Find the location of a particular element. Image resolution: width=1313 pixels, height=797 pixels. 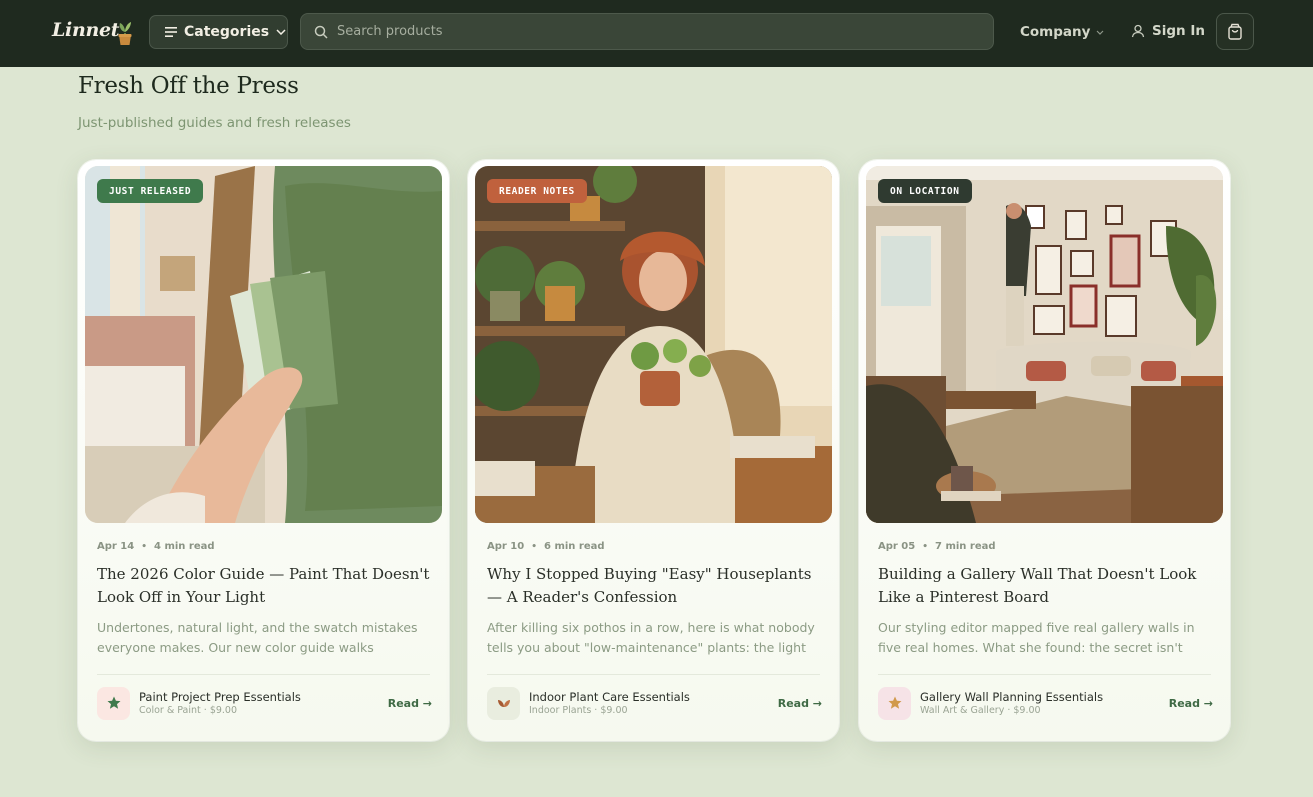

card-tag: READER NOTES is located at coordinates (537, 191).